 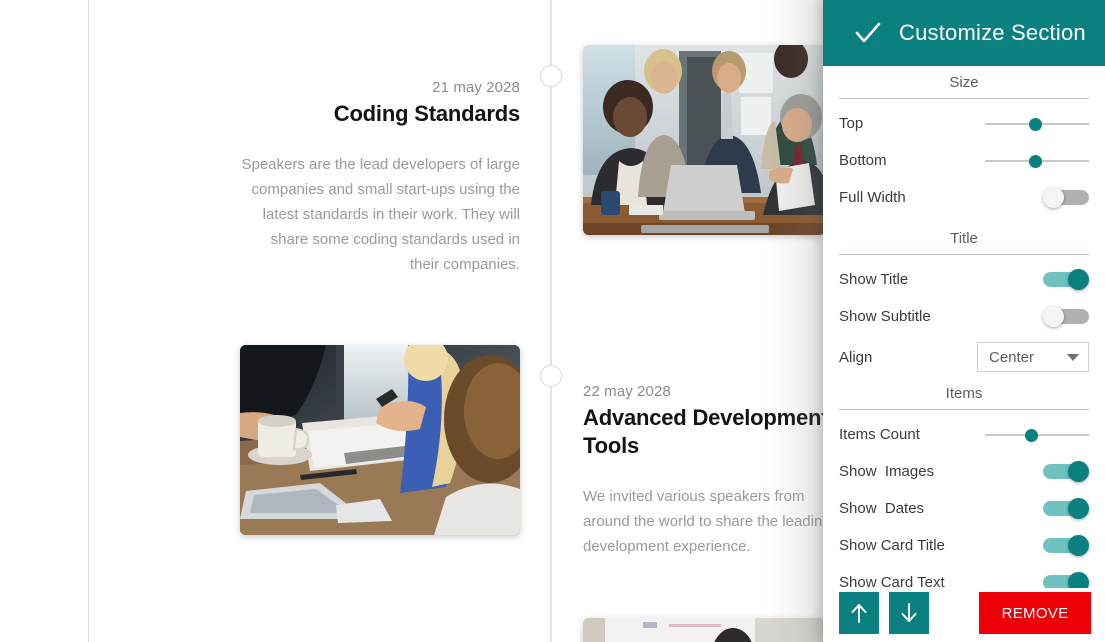 What do you see at coordinates (885, 316) in the screenshot?
I see `setting-label: Show Subtitle` at bounding box center [885, 316].